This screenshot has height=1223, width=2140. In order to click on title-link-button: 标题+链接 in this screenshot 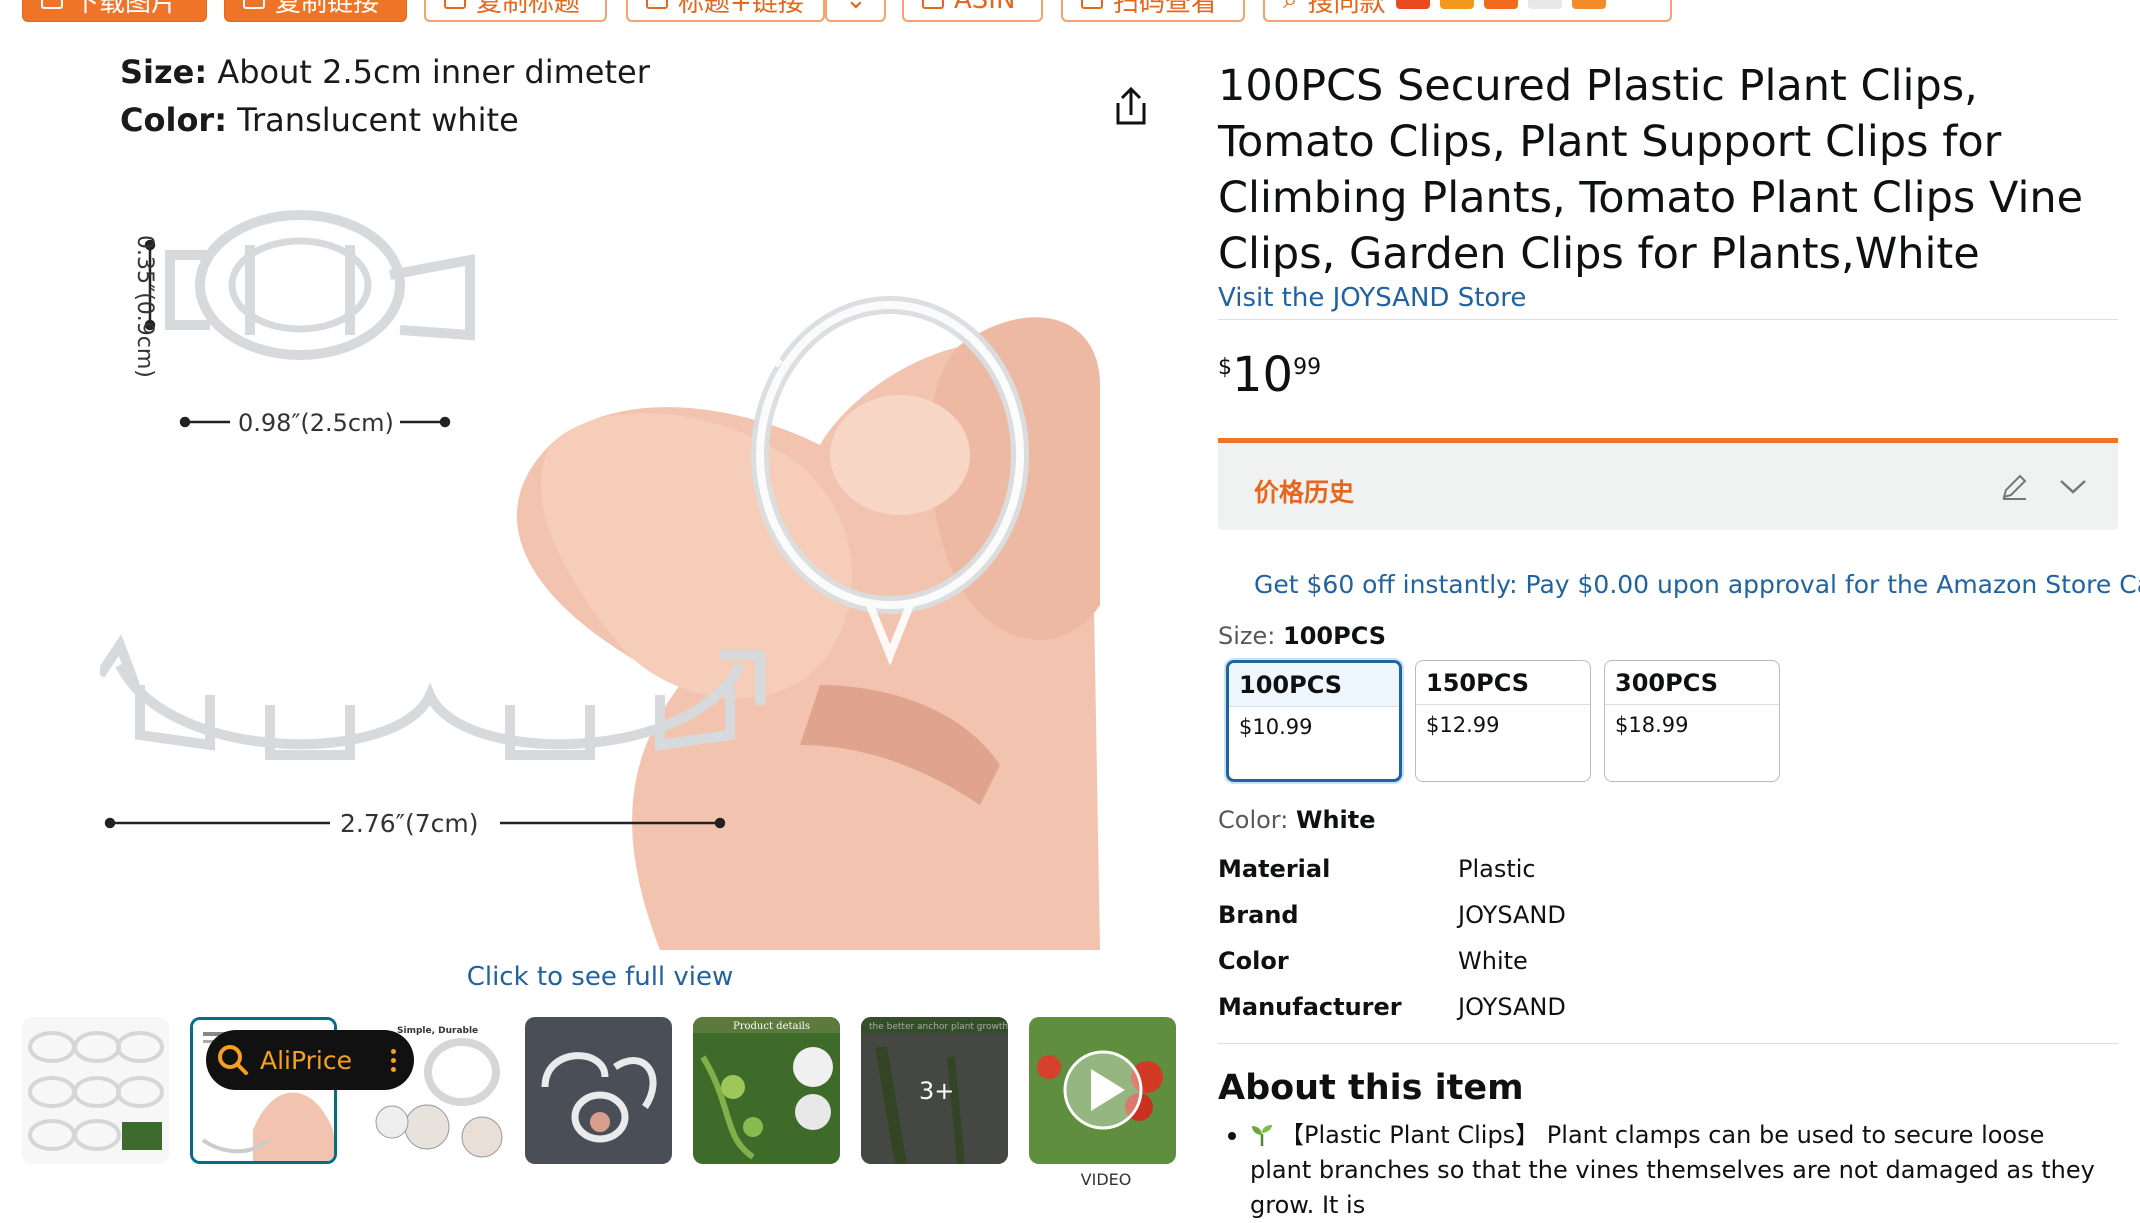, I will do `click(725, 11)`.